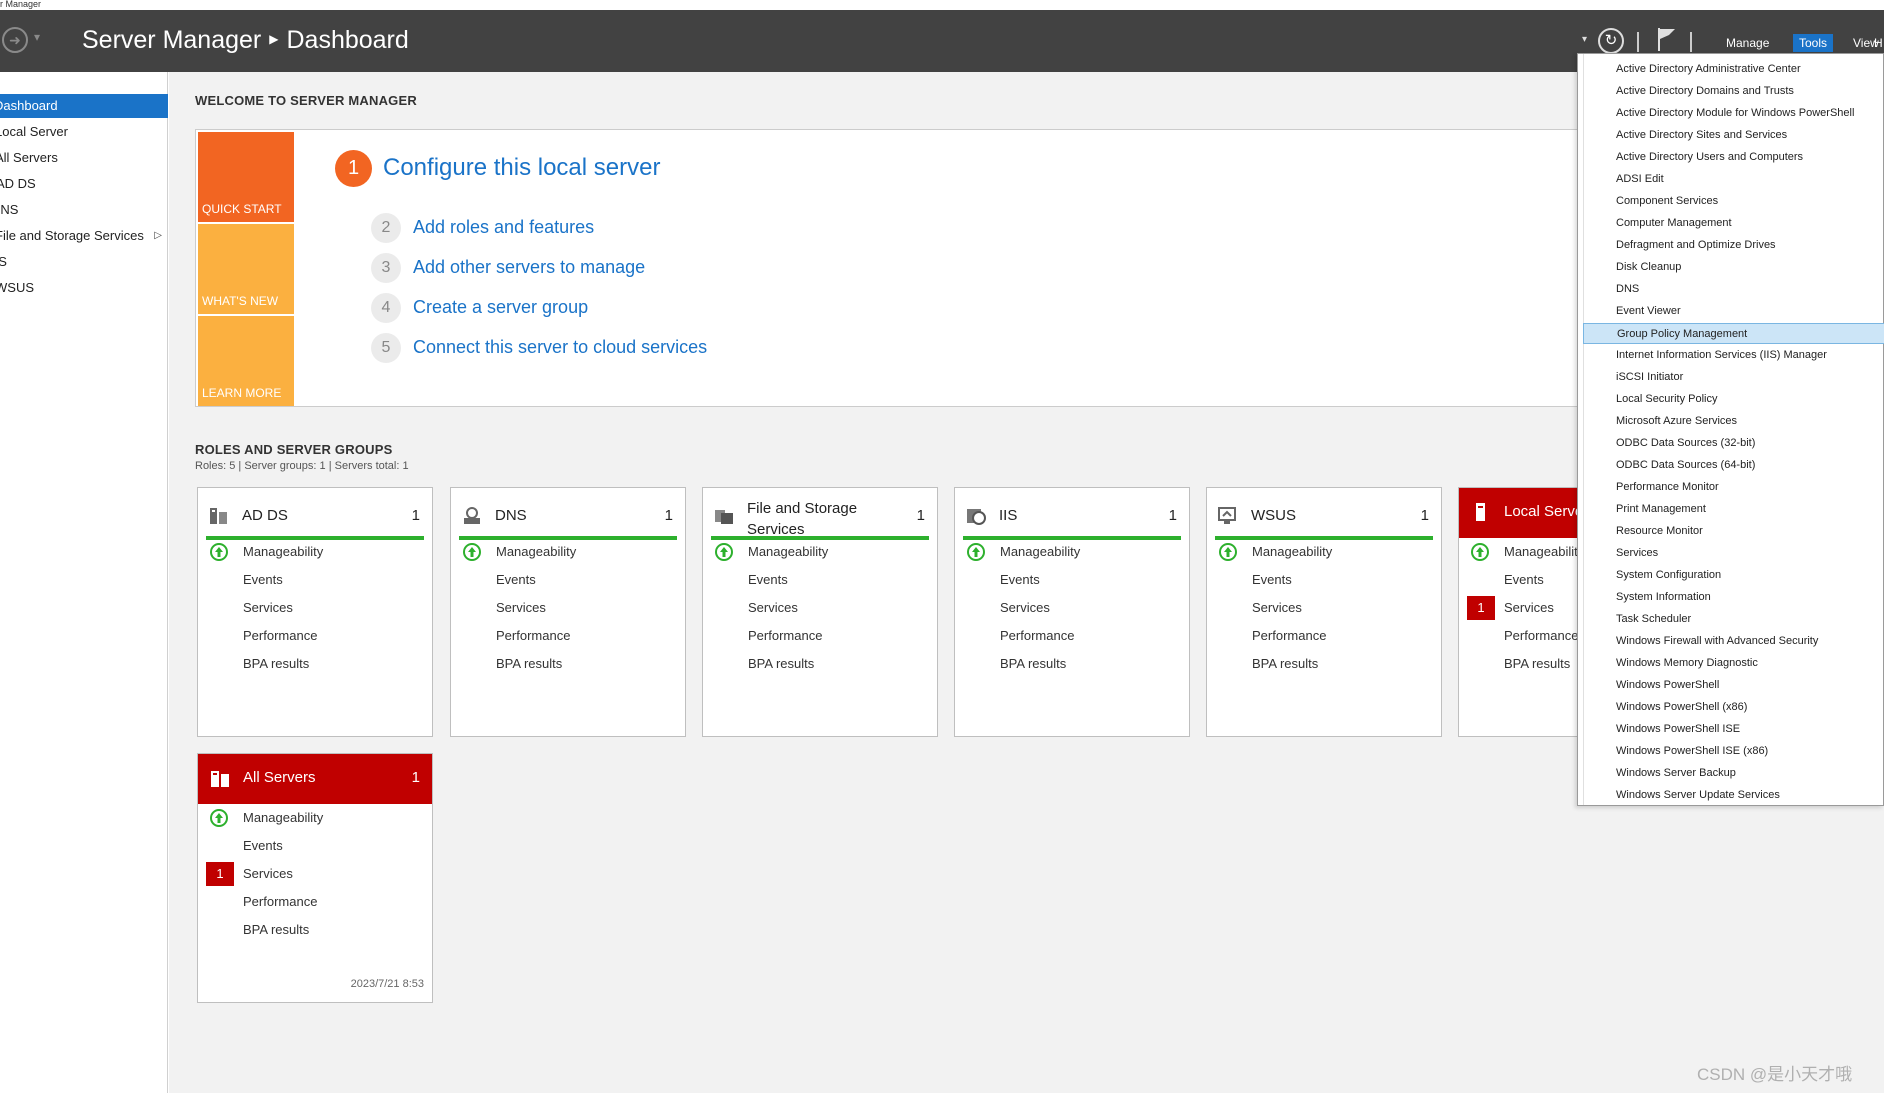 The height and width of the screenshot is (1093, 1884). Describe the element at coordinates (1733, 663) in the screenshot. I see `tools-menu-item: Windows Memory Diagnostic` at that location.